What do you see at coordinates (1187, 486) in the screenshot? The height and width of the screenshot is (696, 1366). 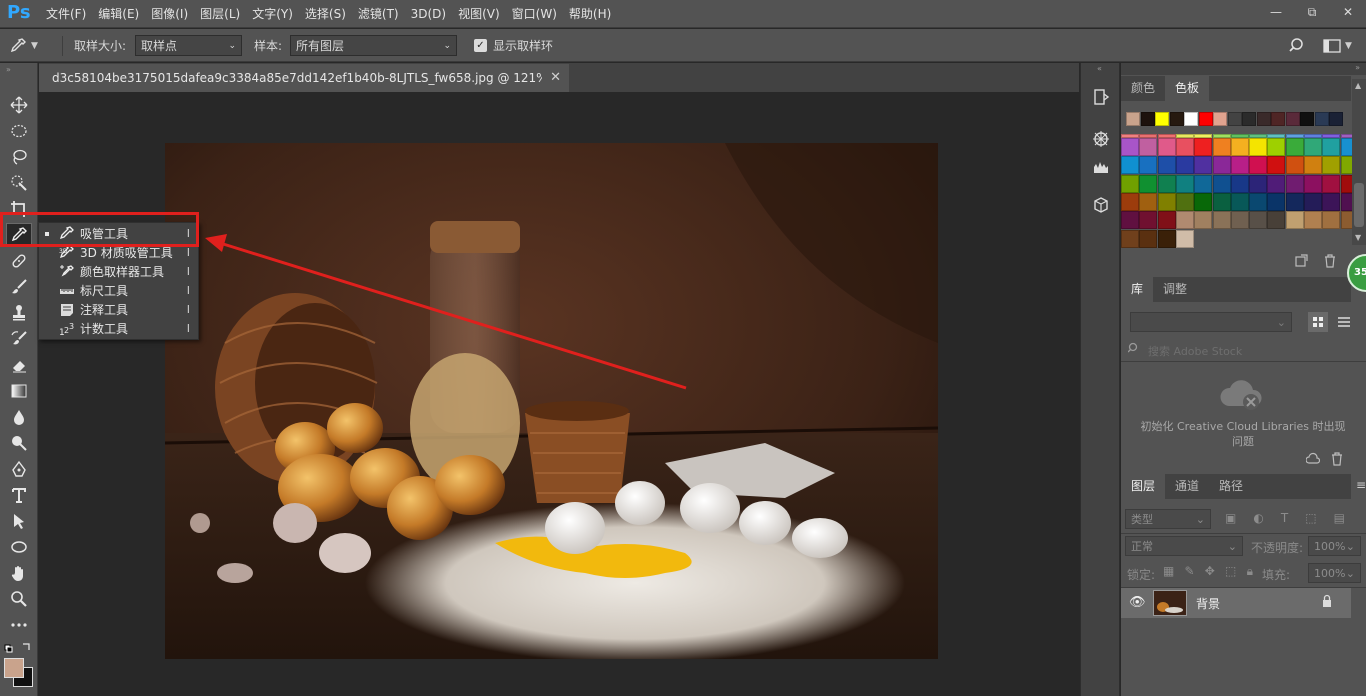 I see `tab-channels: 通道` at bounding box center [1187, 486].